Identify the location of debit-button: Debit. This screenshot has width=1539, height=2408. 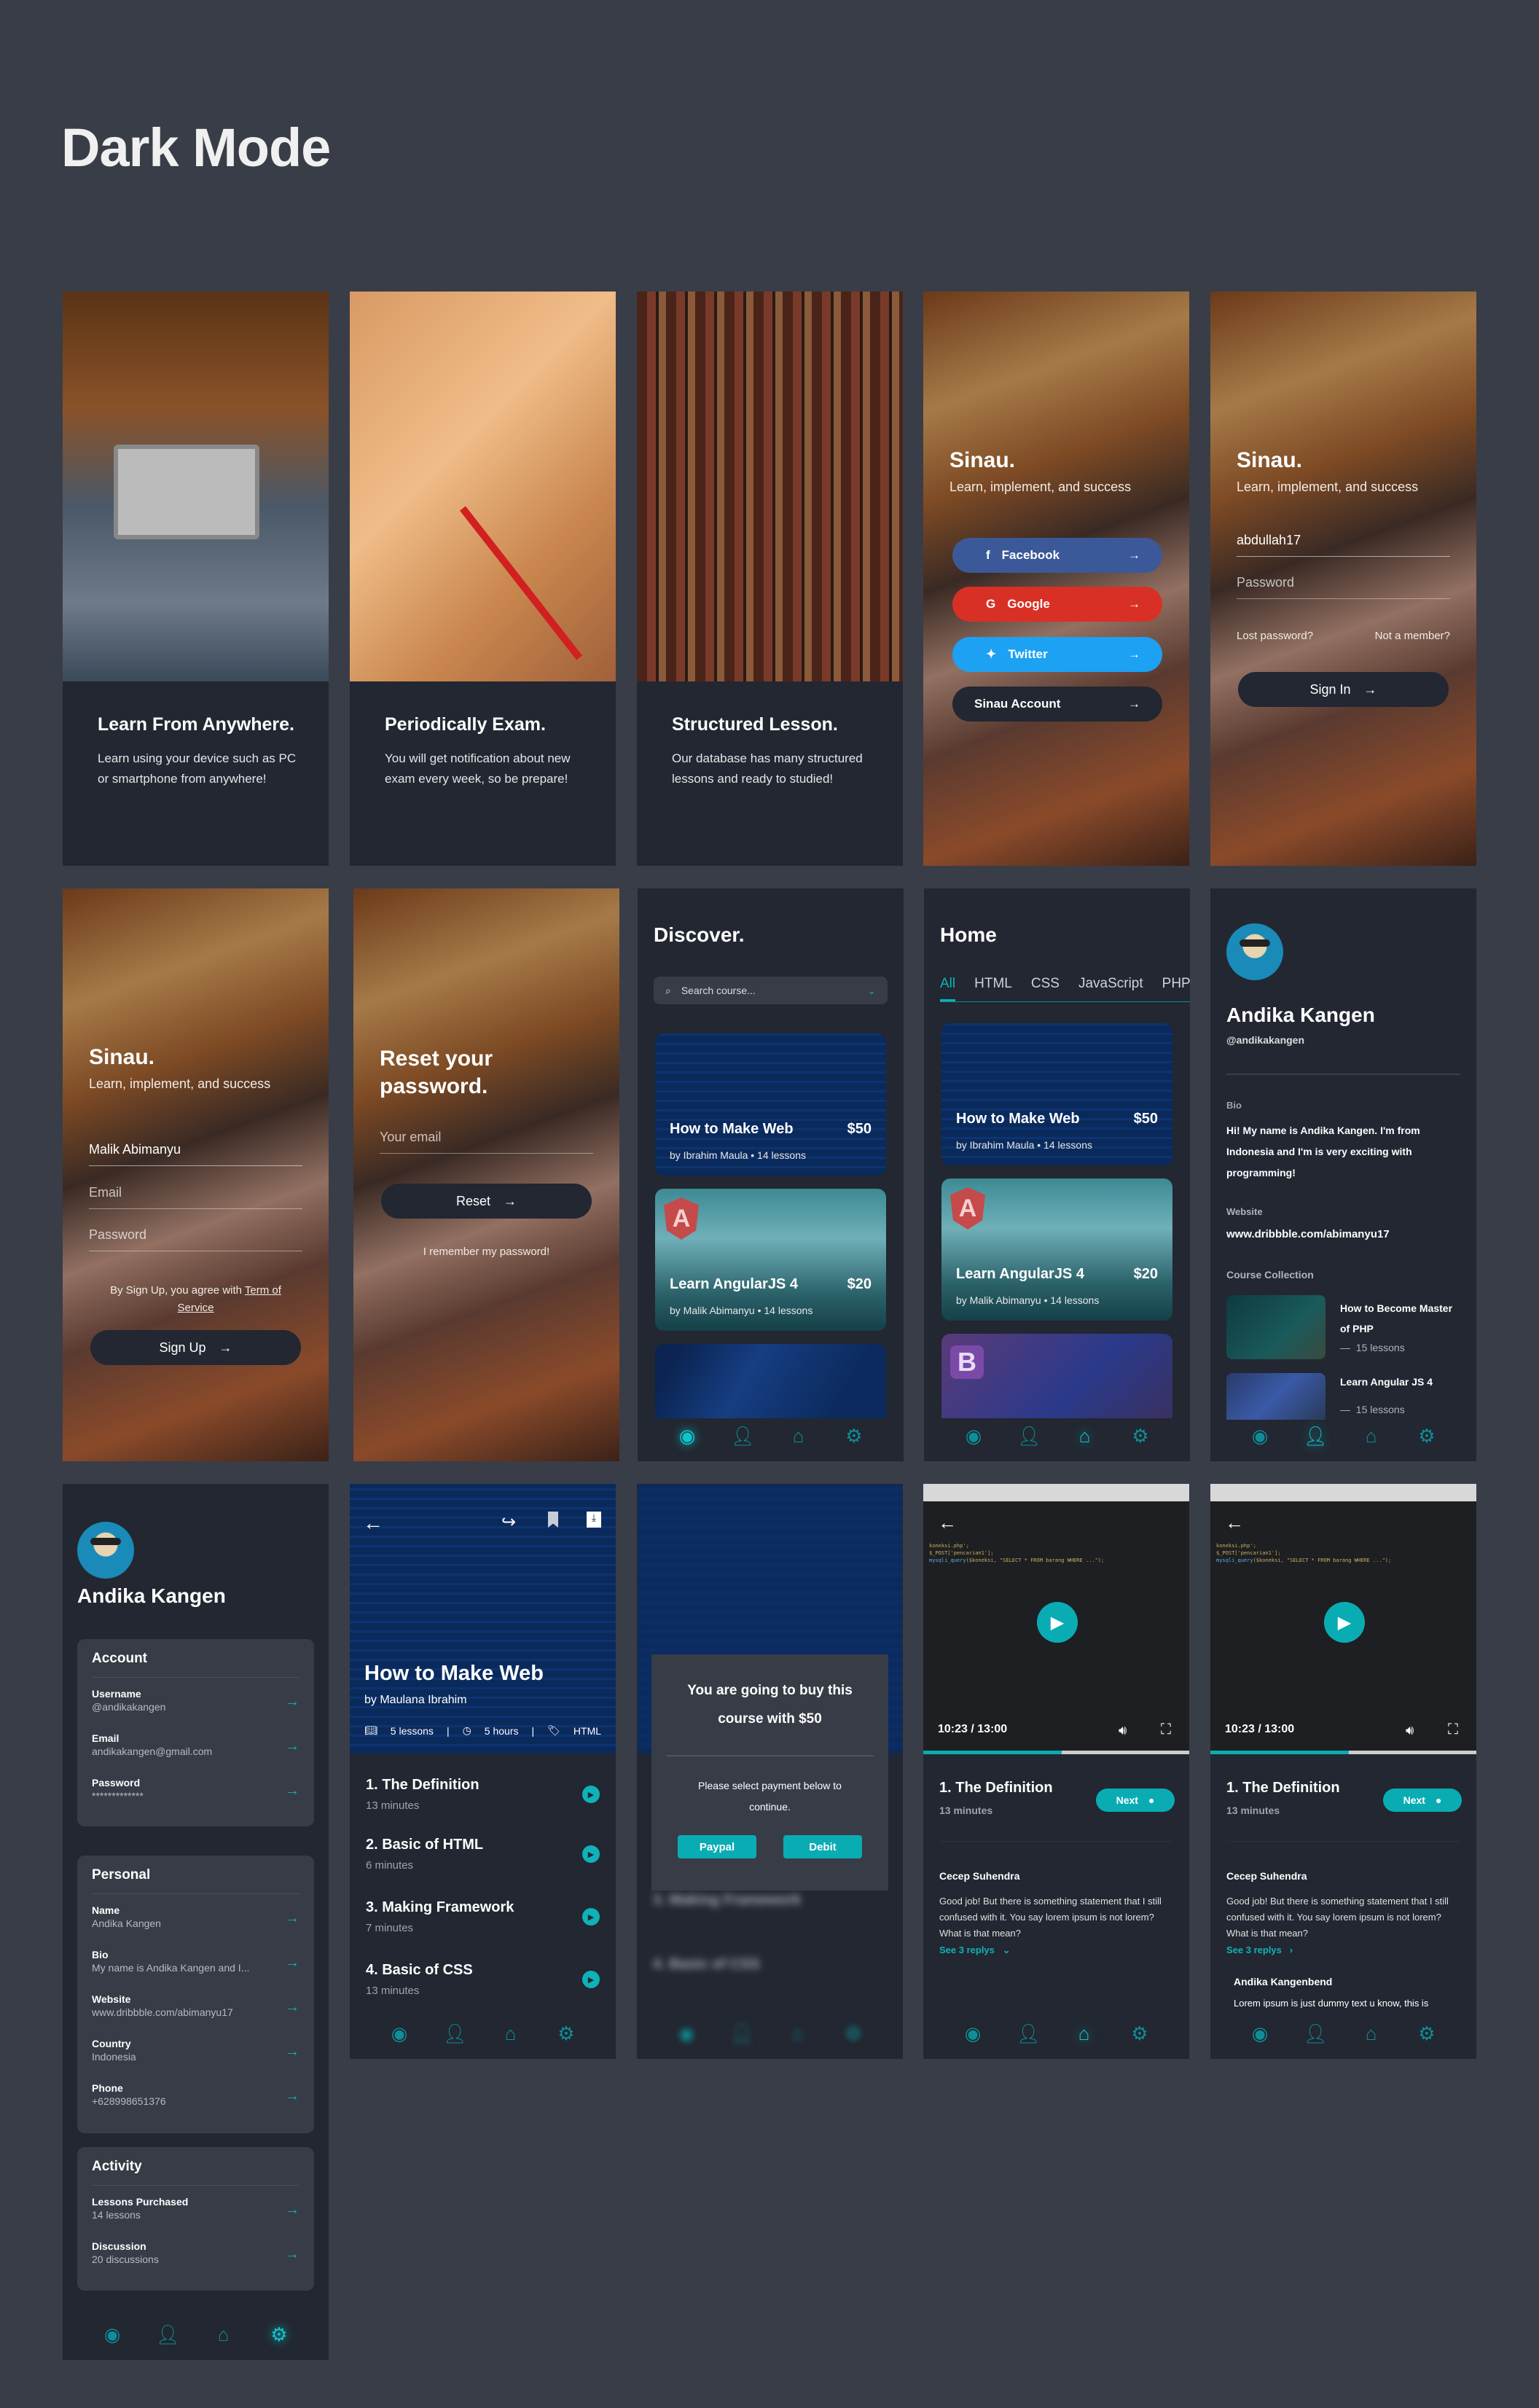
(822, 1846).